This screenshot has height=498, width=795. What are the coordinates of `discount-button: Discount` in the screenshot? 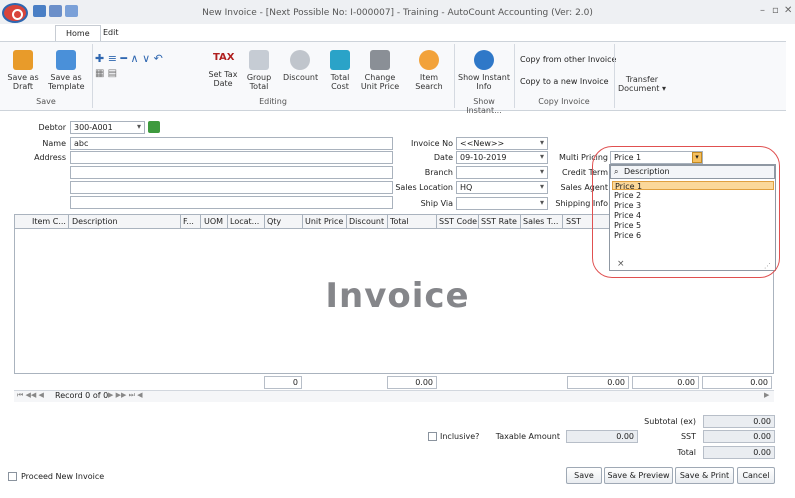 It's located at (300, 66).